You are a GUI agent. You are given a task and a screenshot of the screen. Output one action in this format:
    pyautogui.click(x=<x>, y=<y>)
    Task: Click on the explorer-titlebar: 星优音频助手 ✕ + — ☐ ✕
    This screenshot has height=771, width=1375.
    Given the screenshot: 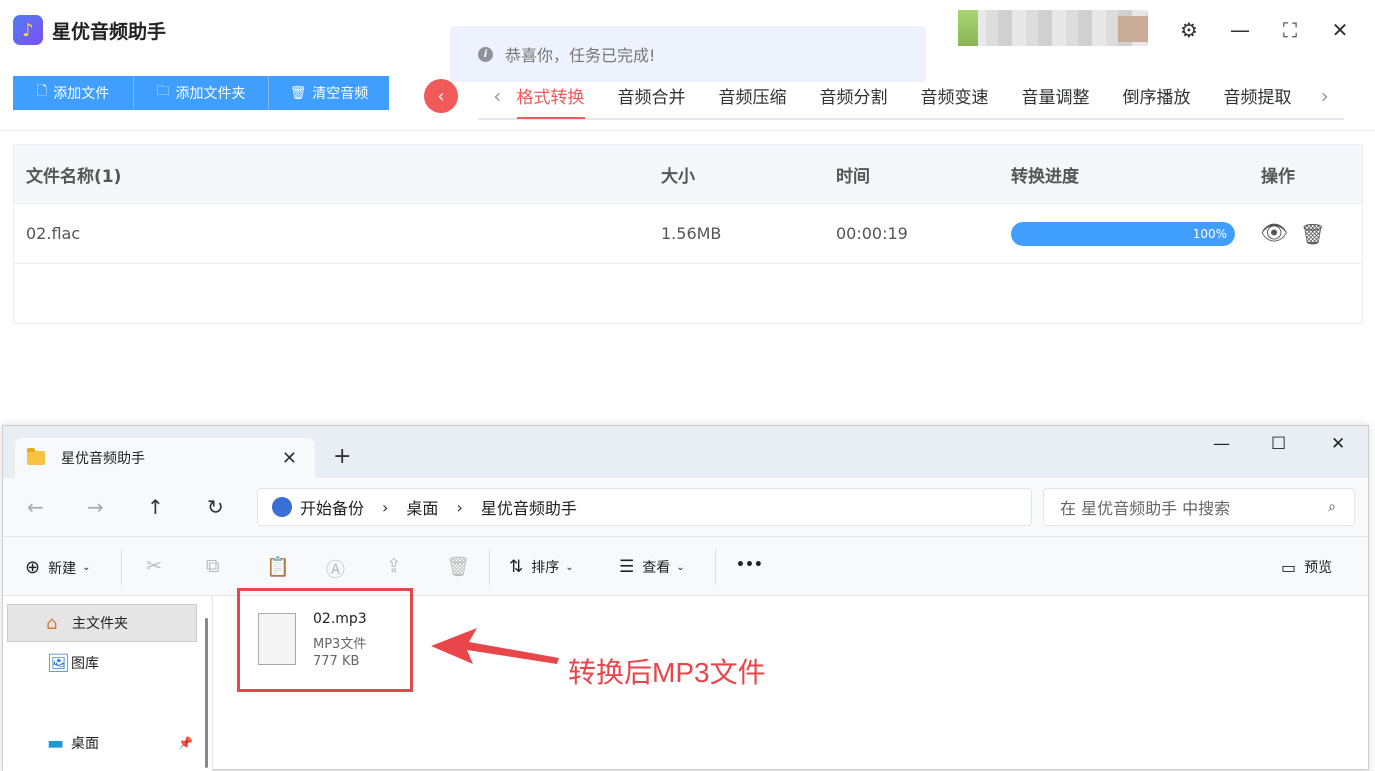 What is the action you would take?
    pyautogui.click(x=685, y=452)
    